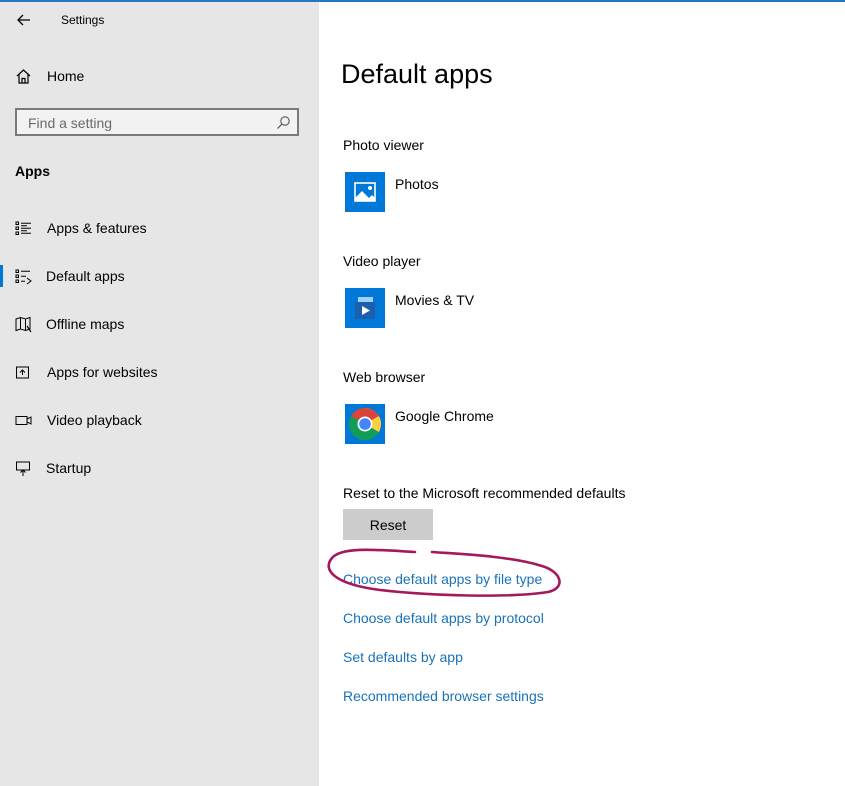 Image resolution: width=845 pixels, height=786 pixels. What do you see at coordinates (23, 420) in the screenshot?
I see `video-camera-icon` at bounding box center [23, 420].